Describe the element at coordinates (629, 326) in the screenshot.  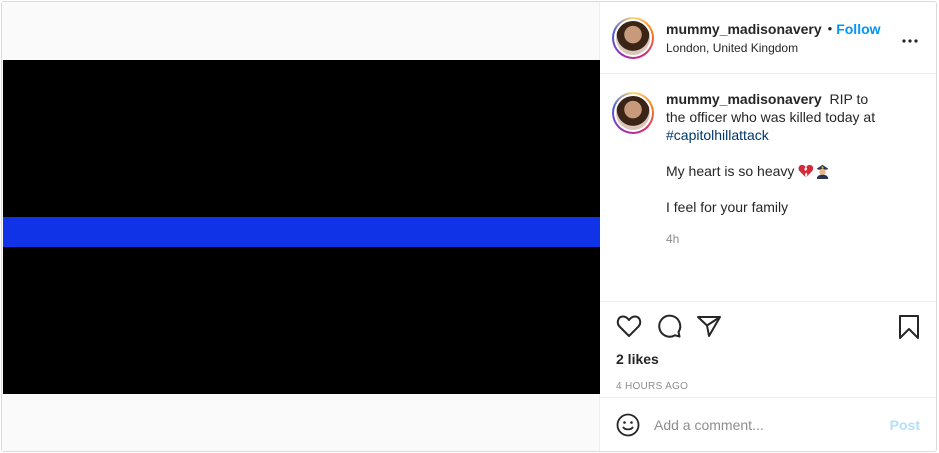
I see `heart-icon` at that location.